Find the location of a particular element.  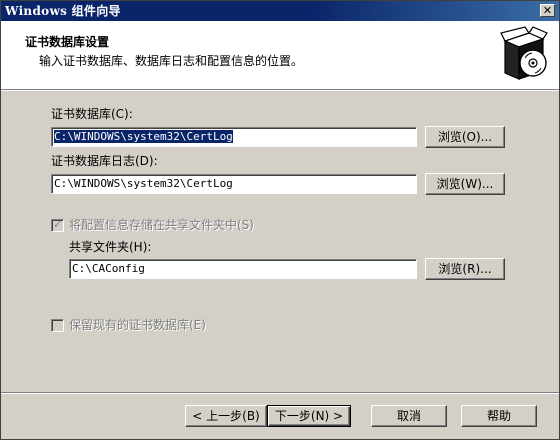

close-button: ✕ is located at coordinates (547, 10).